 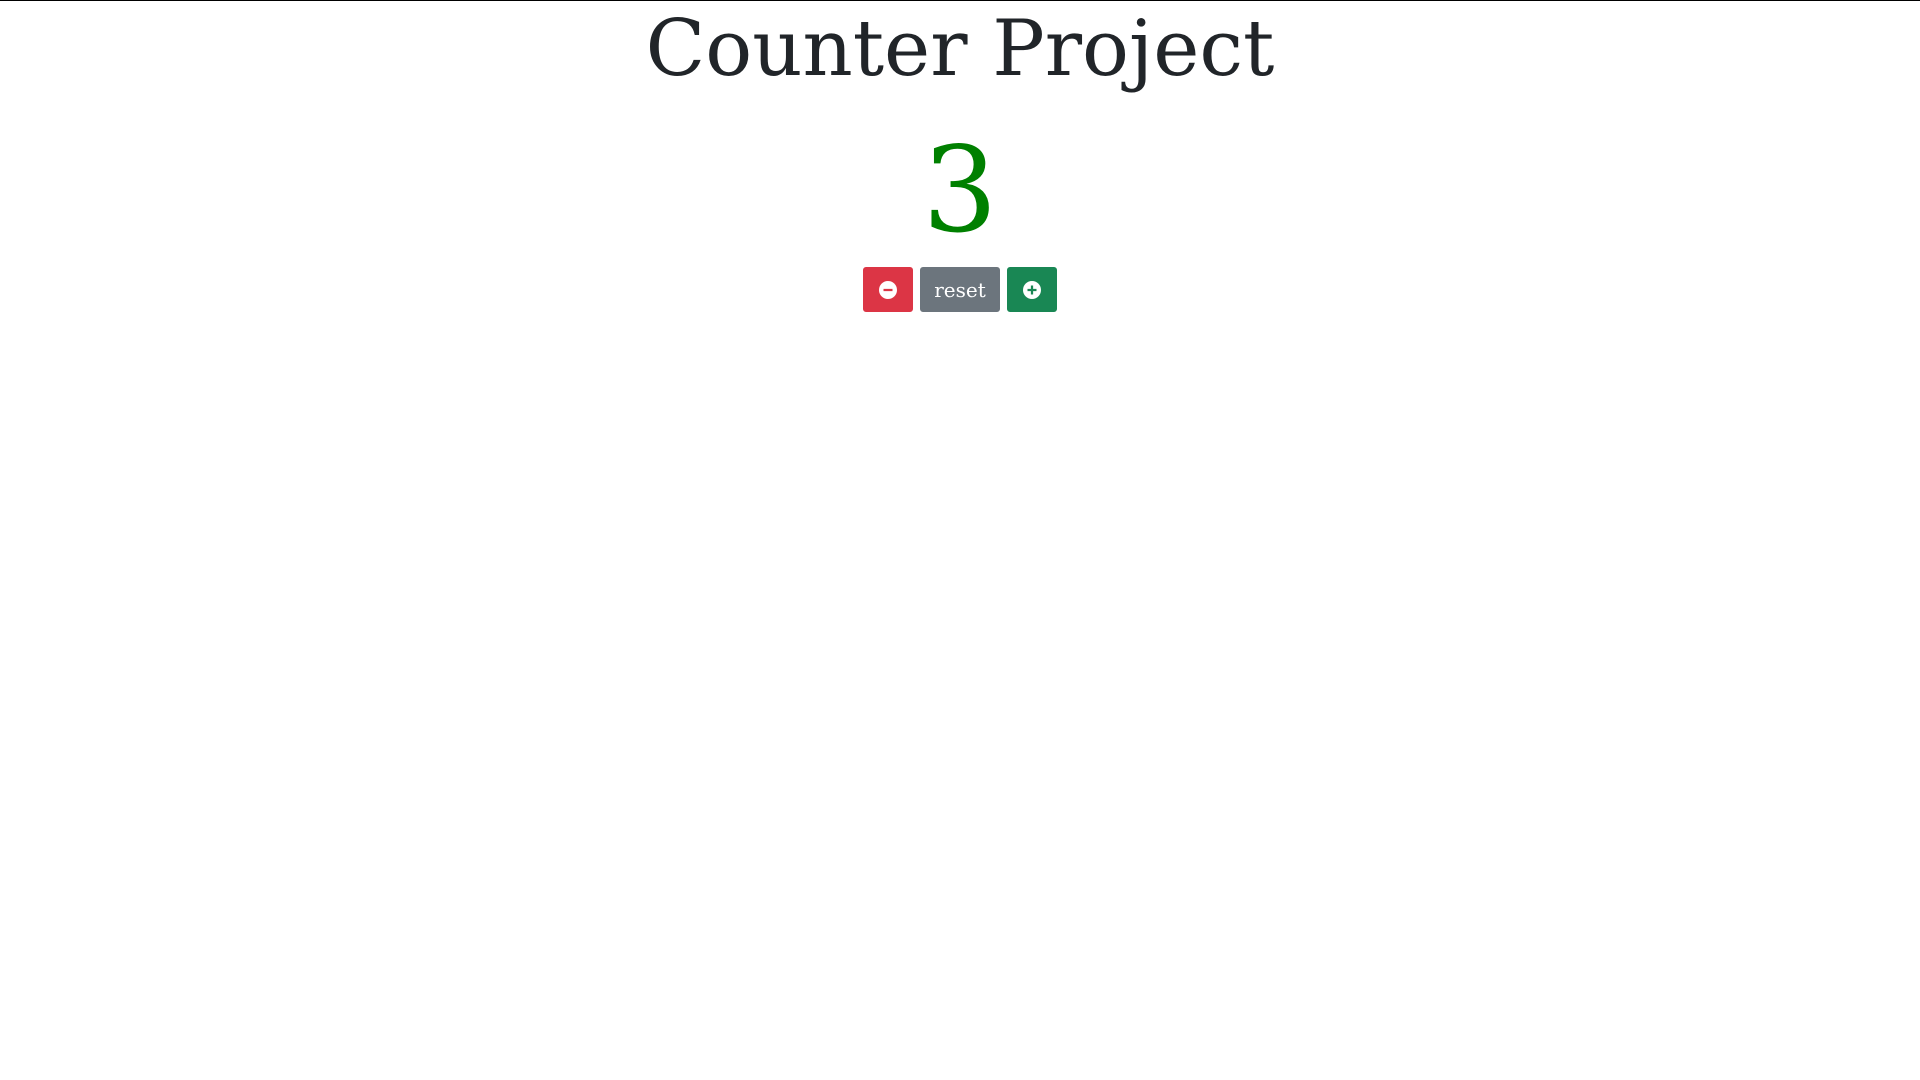 I want to click on counter-controls: reset, so click(x=960, y=289).